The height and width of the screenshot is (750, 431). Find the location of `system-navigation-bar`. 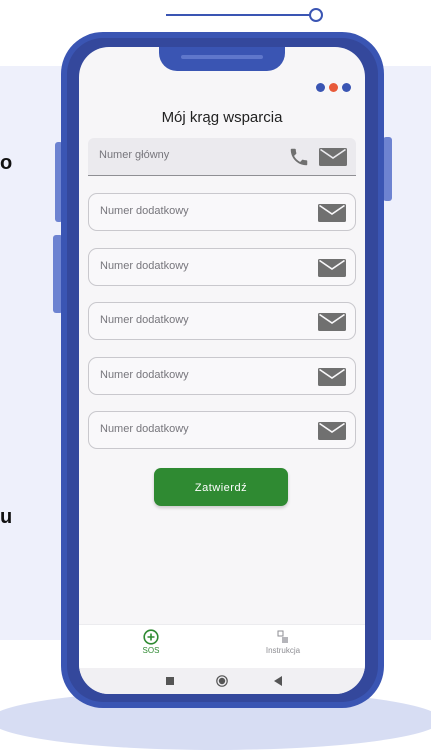

system-navigation-bar is located at coordinates (222, 681).